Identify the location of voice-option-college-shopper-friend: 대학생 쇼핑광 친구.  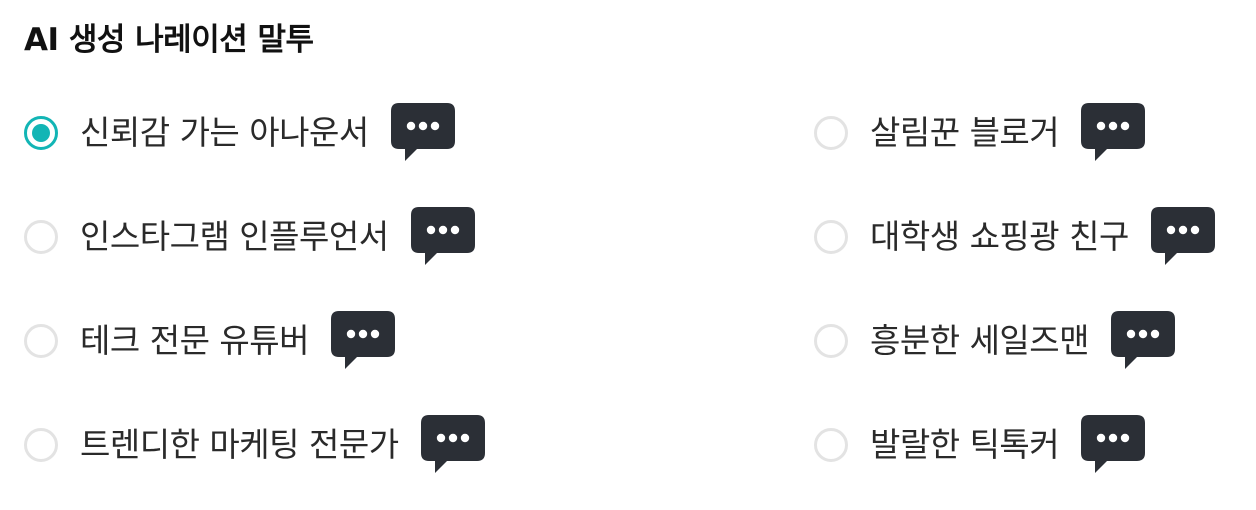
(1014, 237).